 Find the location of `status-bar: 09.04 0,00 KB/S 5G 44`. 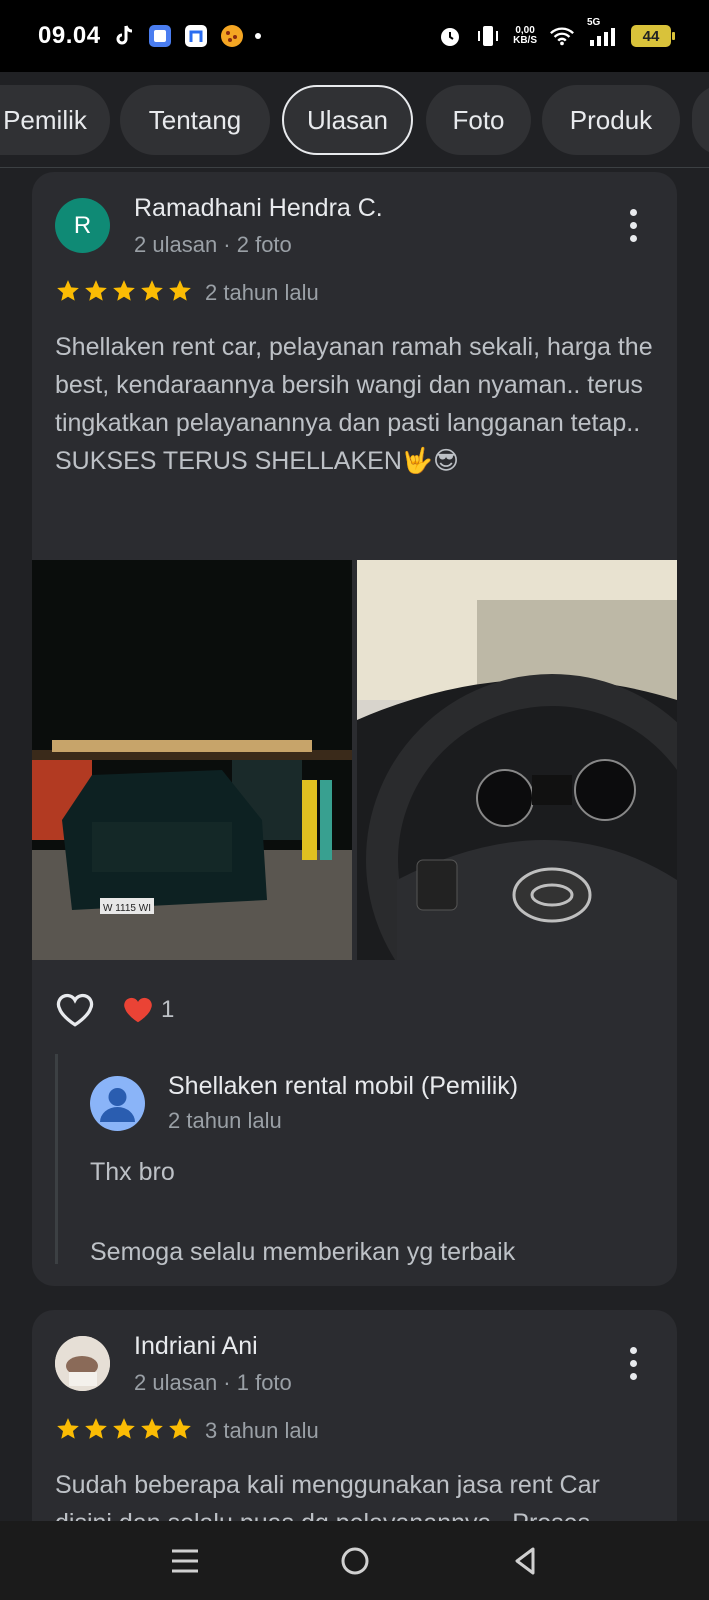

status-bar: 09.04 0,00 KB/S 5G 44 is located at coordinates (354, 36).